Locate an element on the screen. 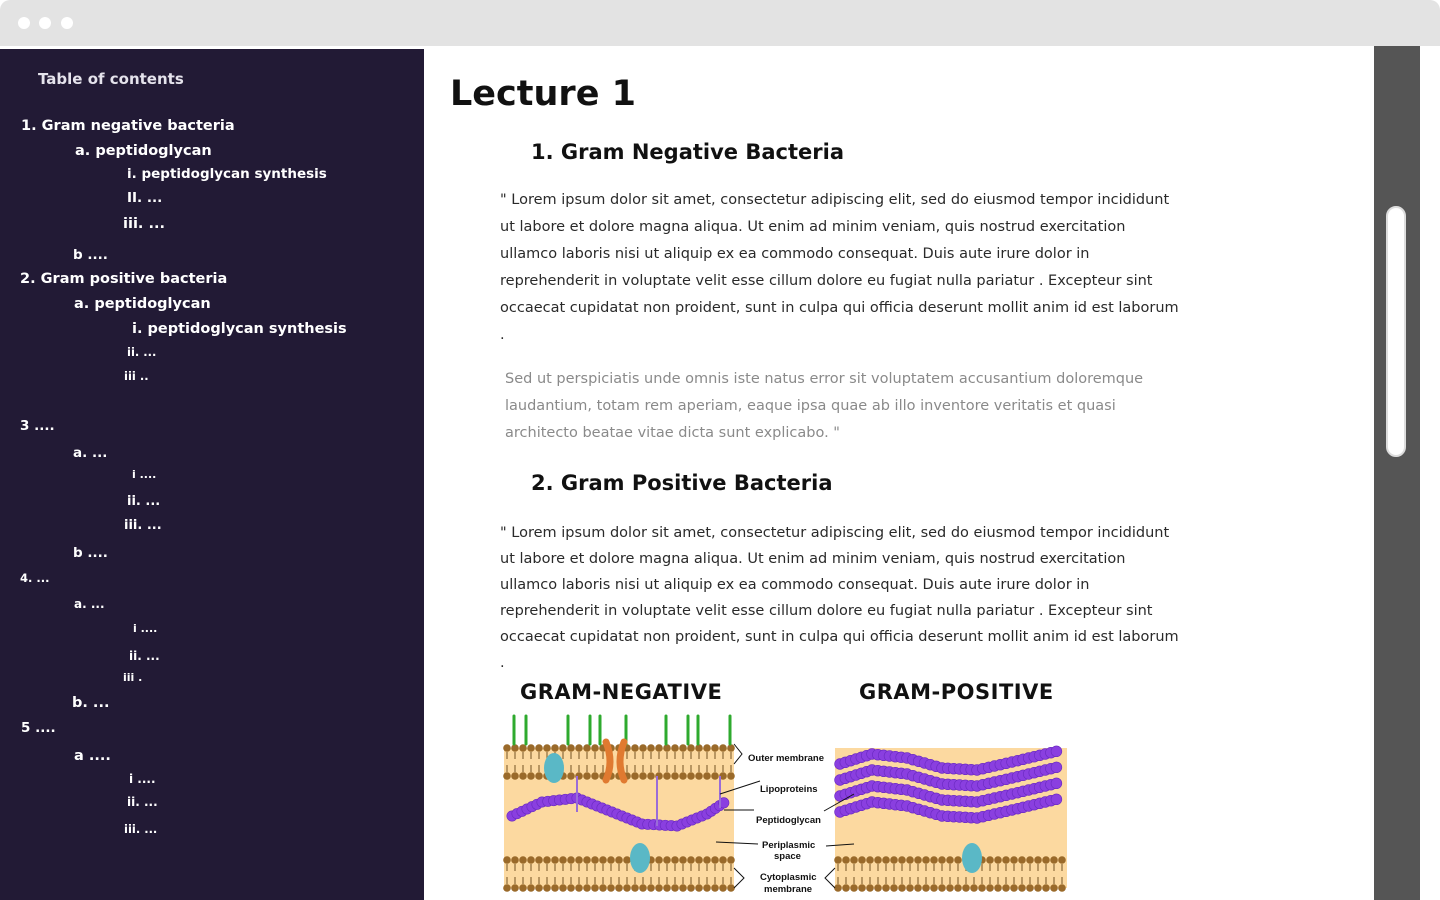 Image resolution: width=1440 pixels, height=900 pixels. scrollbar-thumb is located at coordinates (1396, 331).